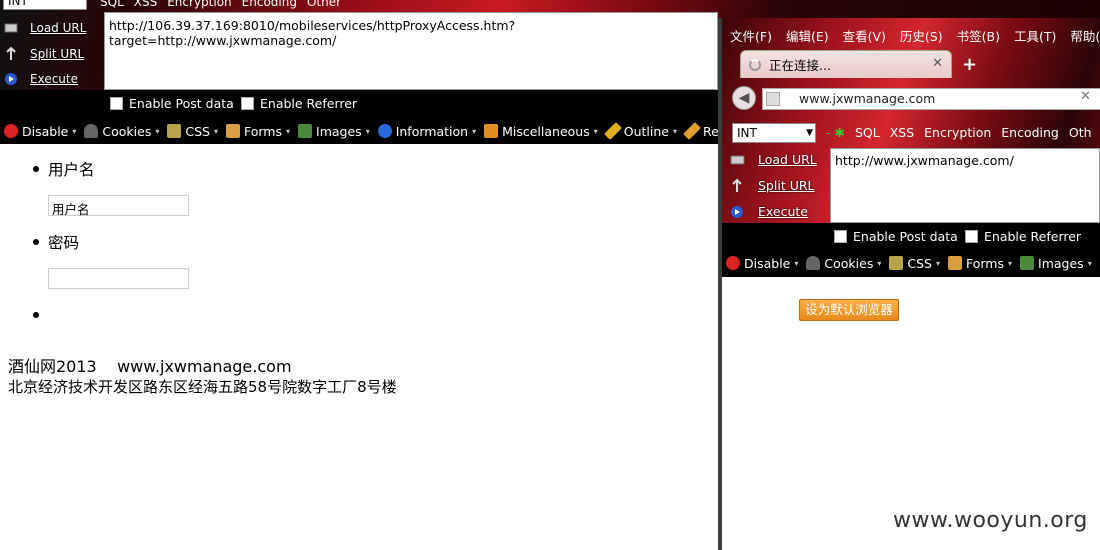 The image size is (1100, 550). I want to click on outline-icon, so click(612, 131).